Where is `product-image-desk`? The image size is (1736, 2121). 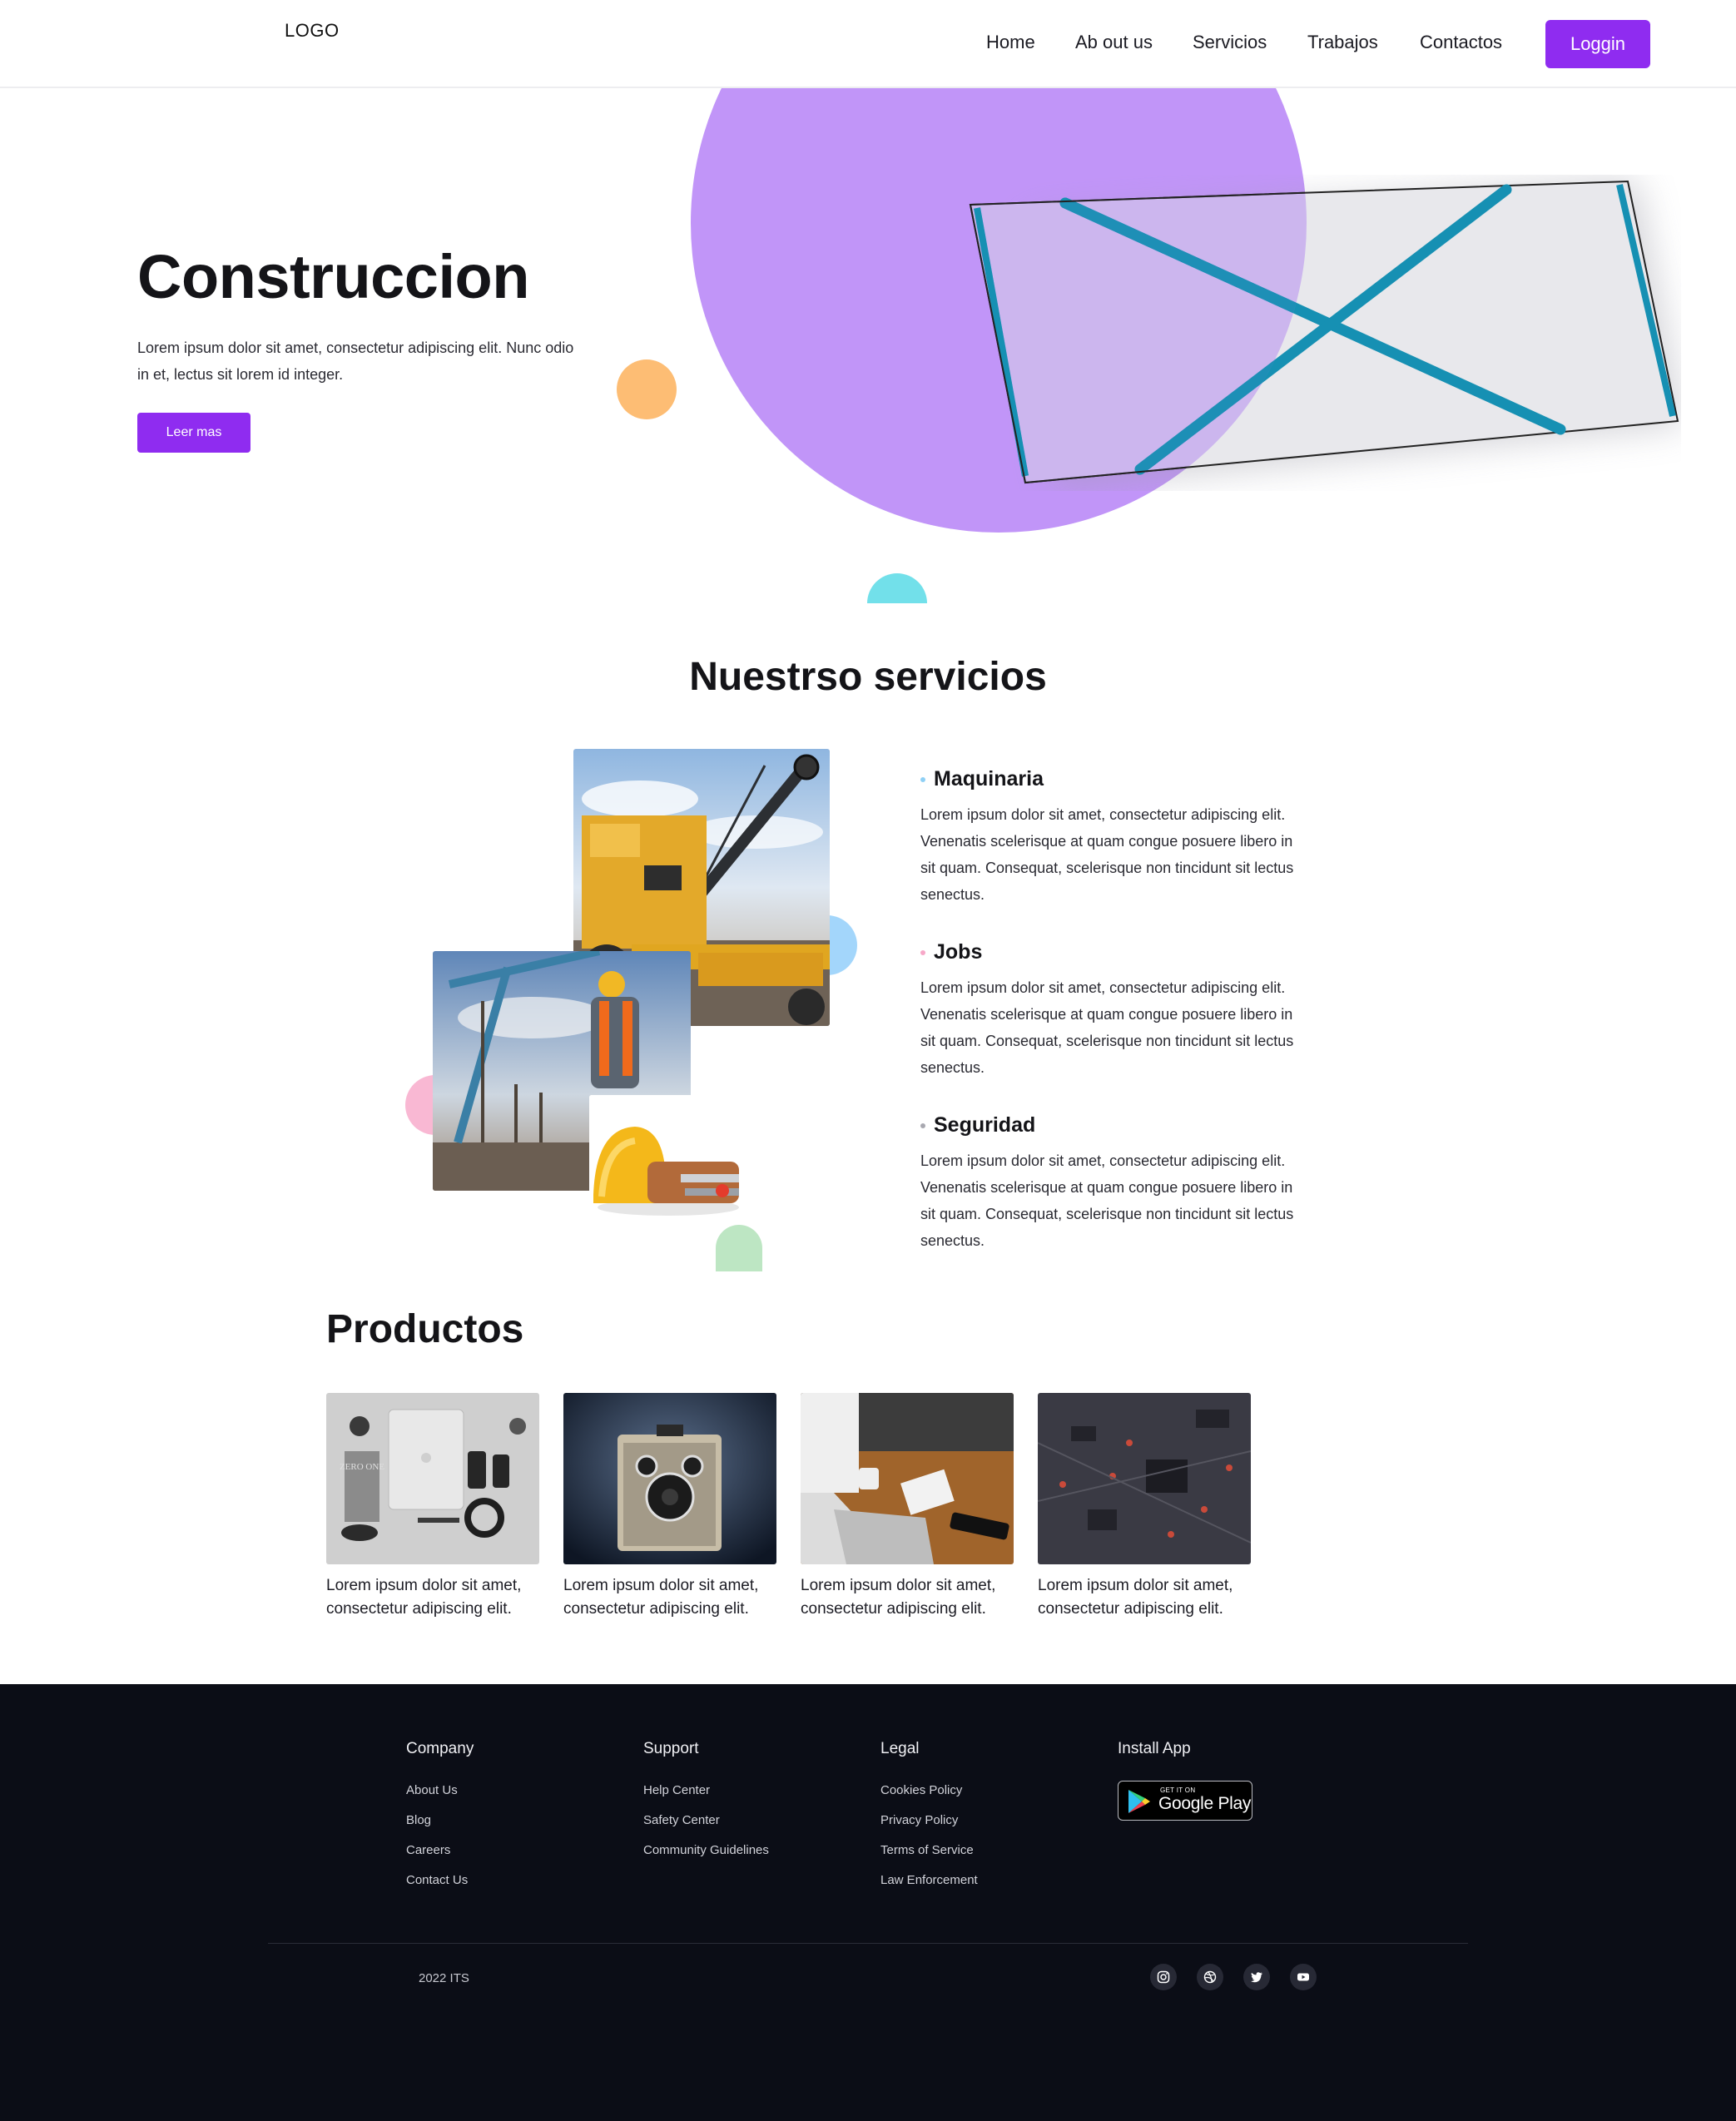
product-image-desk is located at coordinates (908, 1478).